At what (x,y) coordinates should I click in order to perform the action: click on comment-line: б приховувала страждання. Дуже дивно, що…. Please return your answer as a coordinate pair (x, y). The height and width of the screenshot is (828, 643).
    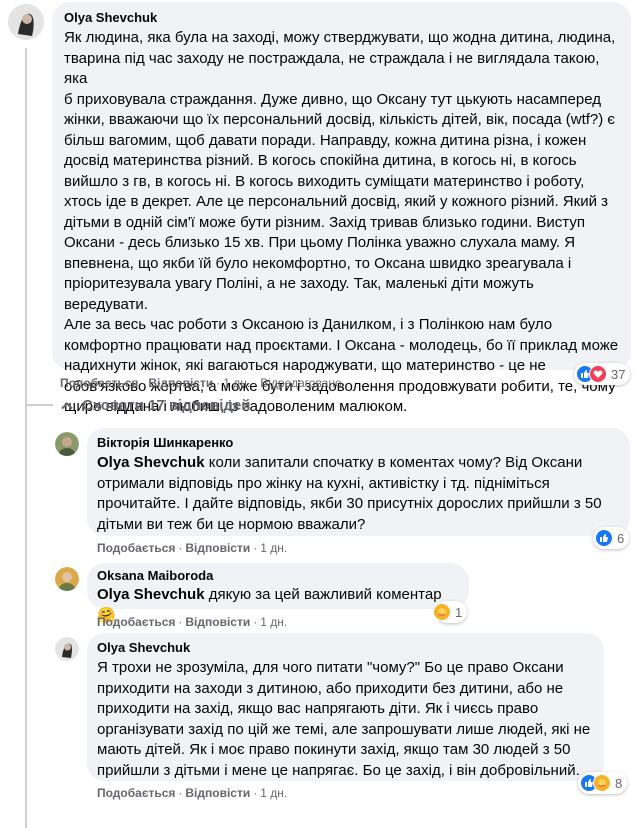
    Looking at the image, I should click on (333, 99).